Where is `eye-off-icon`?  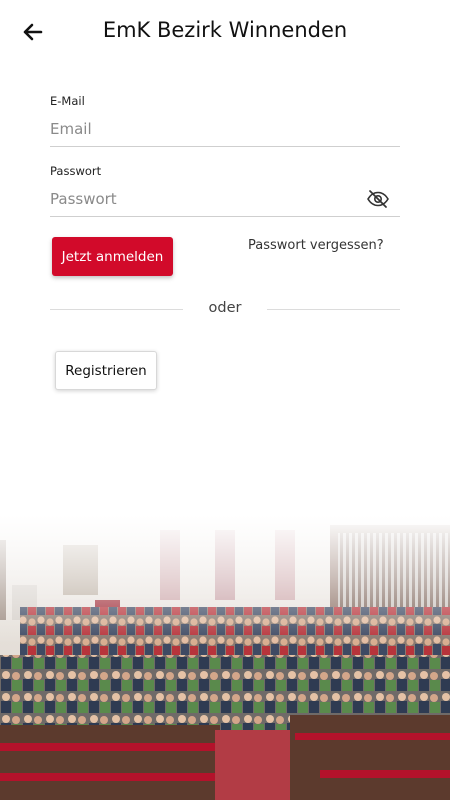 eye-off-icon is located at coordinates (378, 199).